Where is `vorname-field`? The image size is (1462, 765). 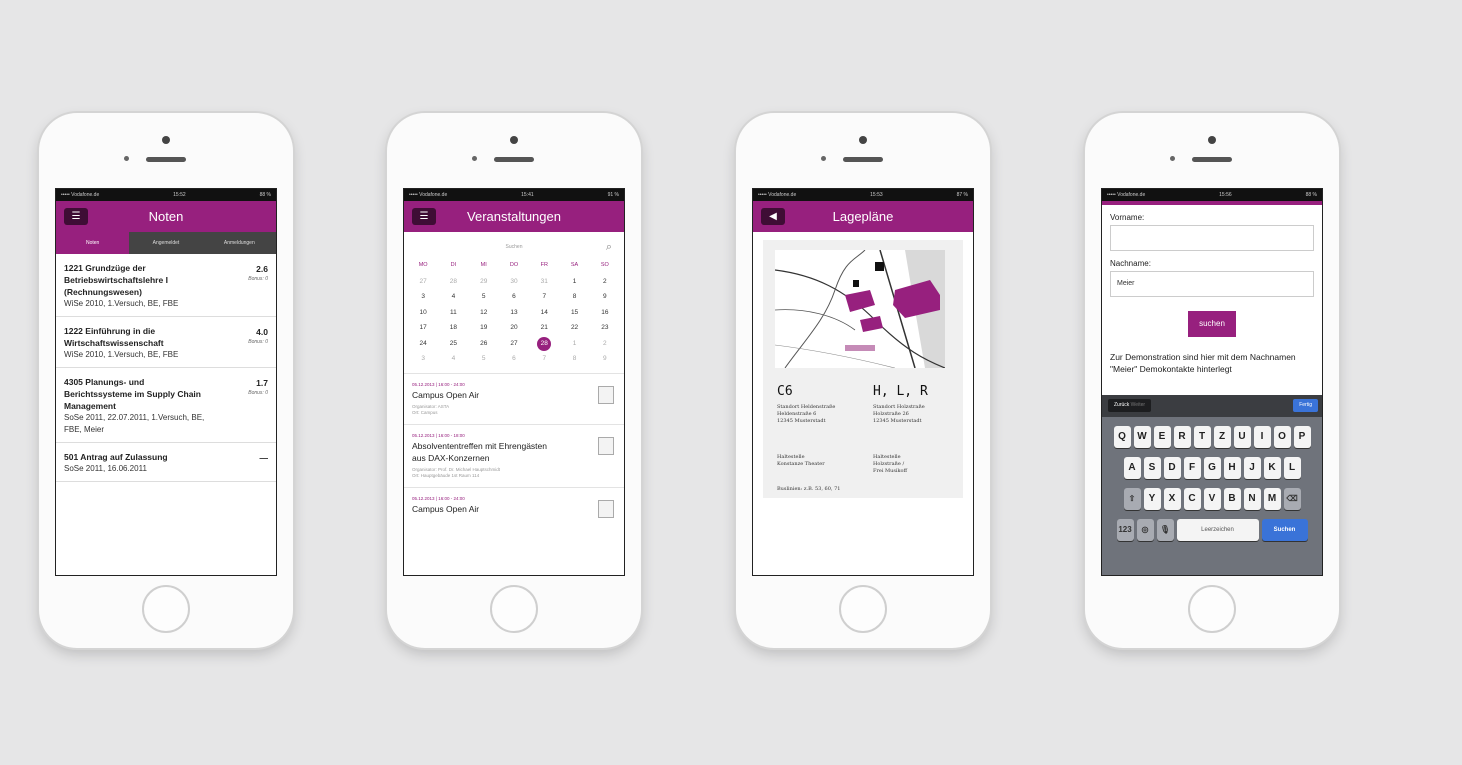 vorname-field is located at coordinates (1212, 238).